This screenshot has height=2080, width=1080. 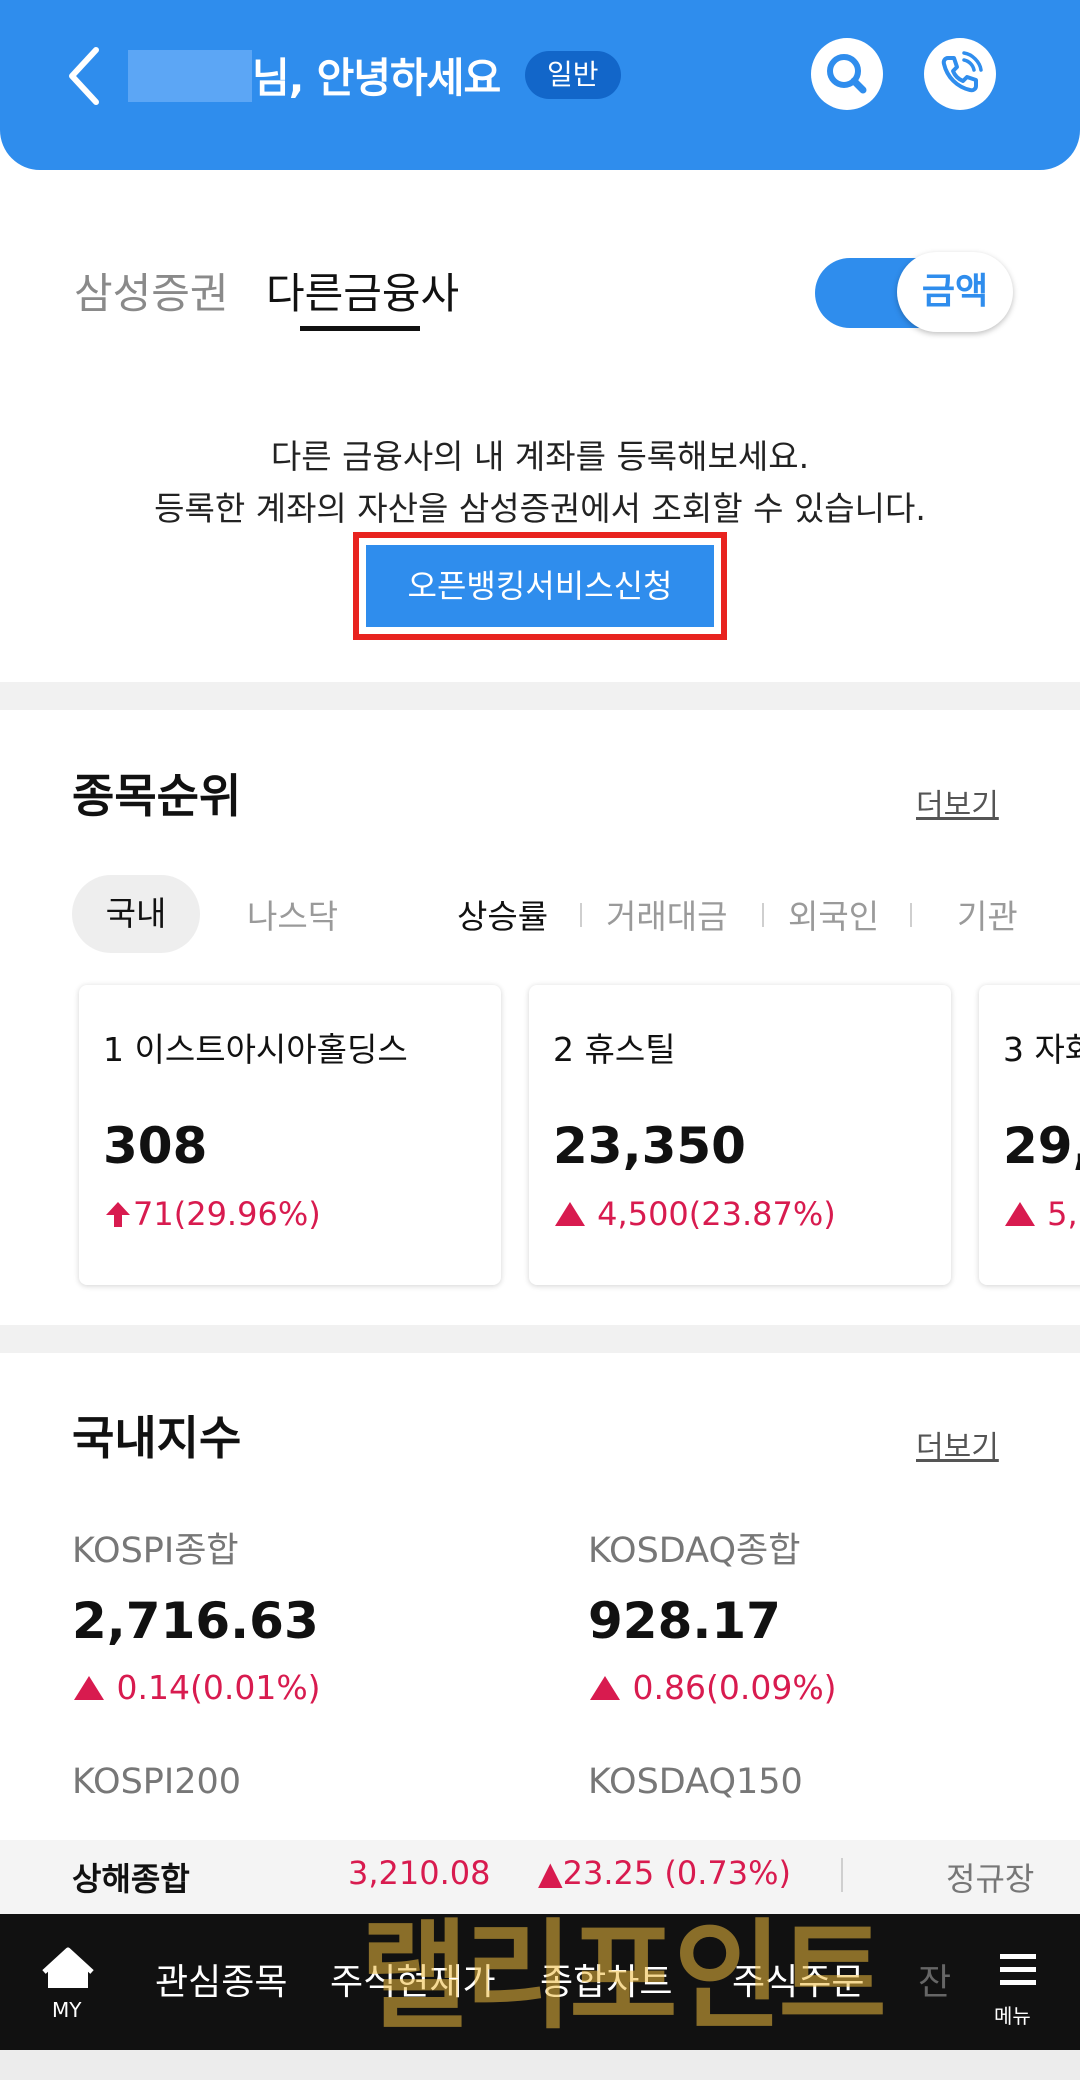 What do you see at coordinates (84, 76) in the screenshot?
I see `chevron-left-icon` at bounding box center [84, 76].